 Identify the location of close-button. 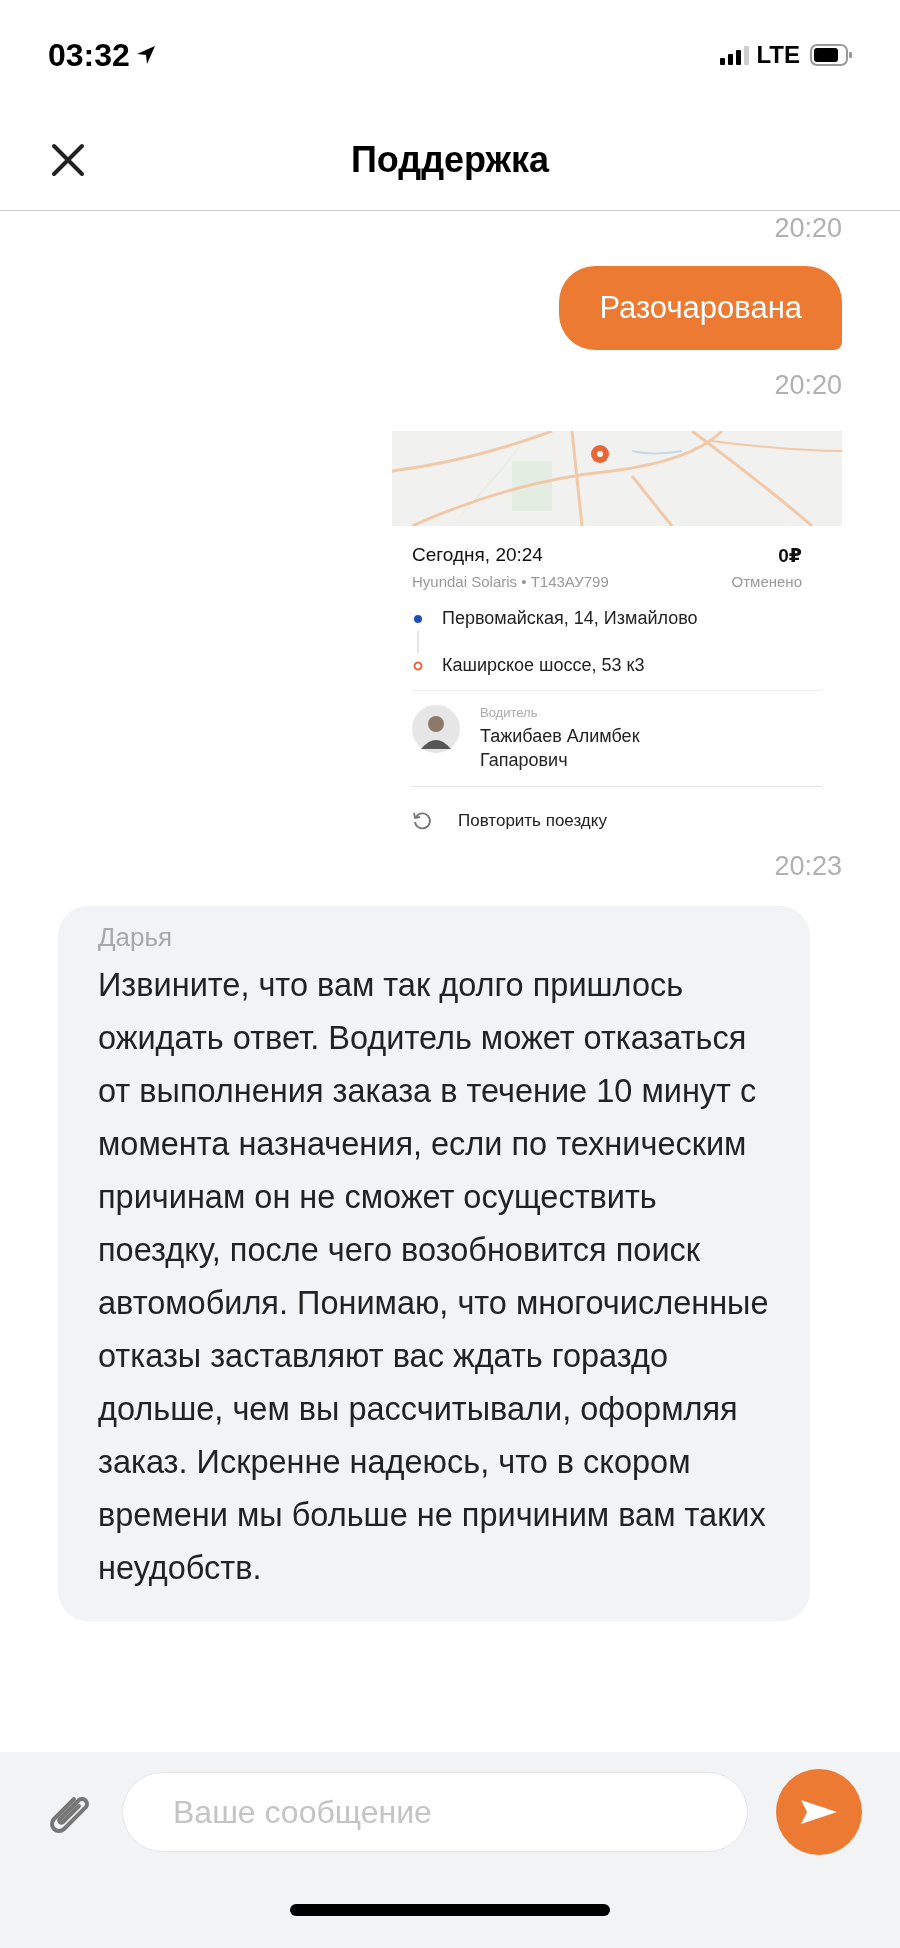
(68, 160).